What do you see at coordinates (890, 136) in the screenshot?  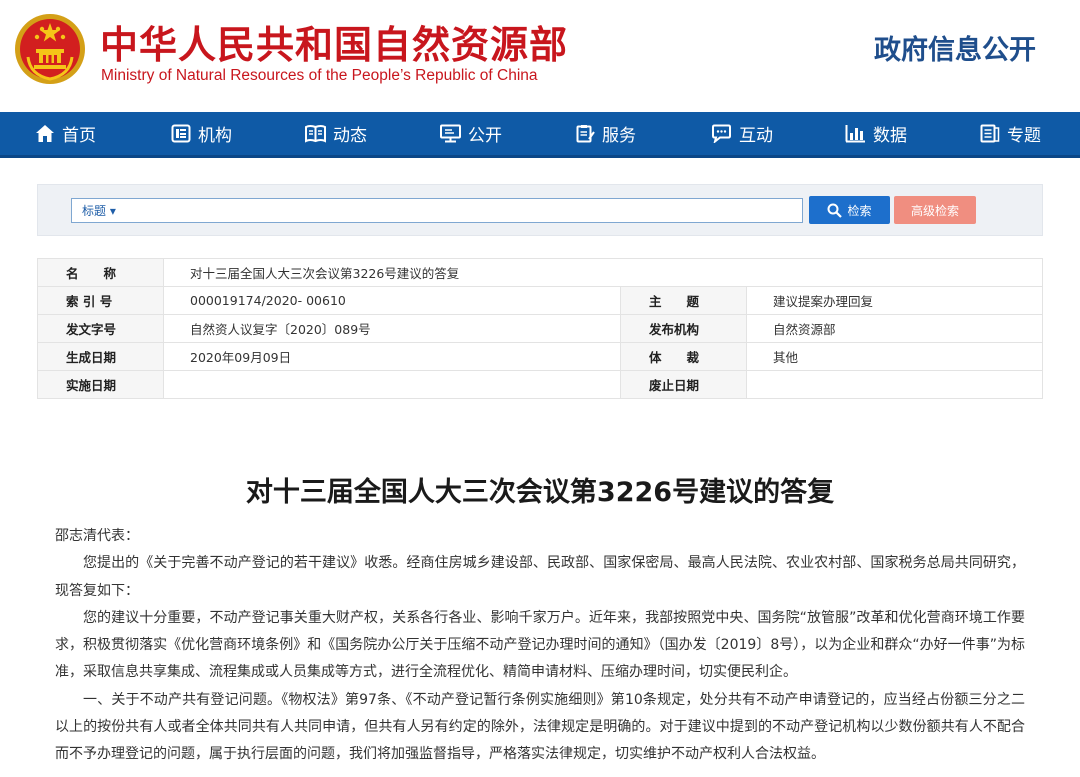 I see `nav-label-data: 数据` at bounding box center [890, 136].